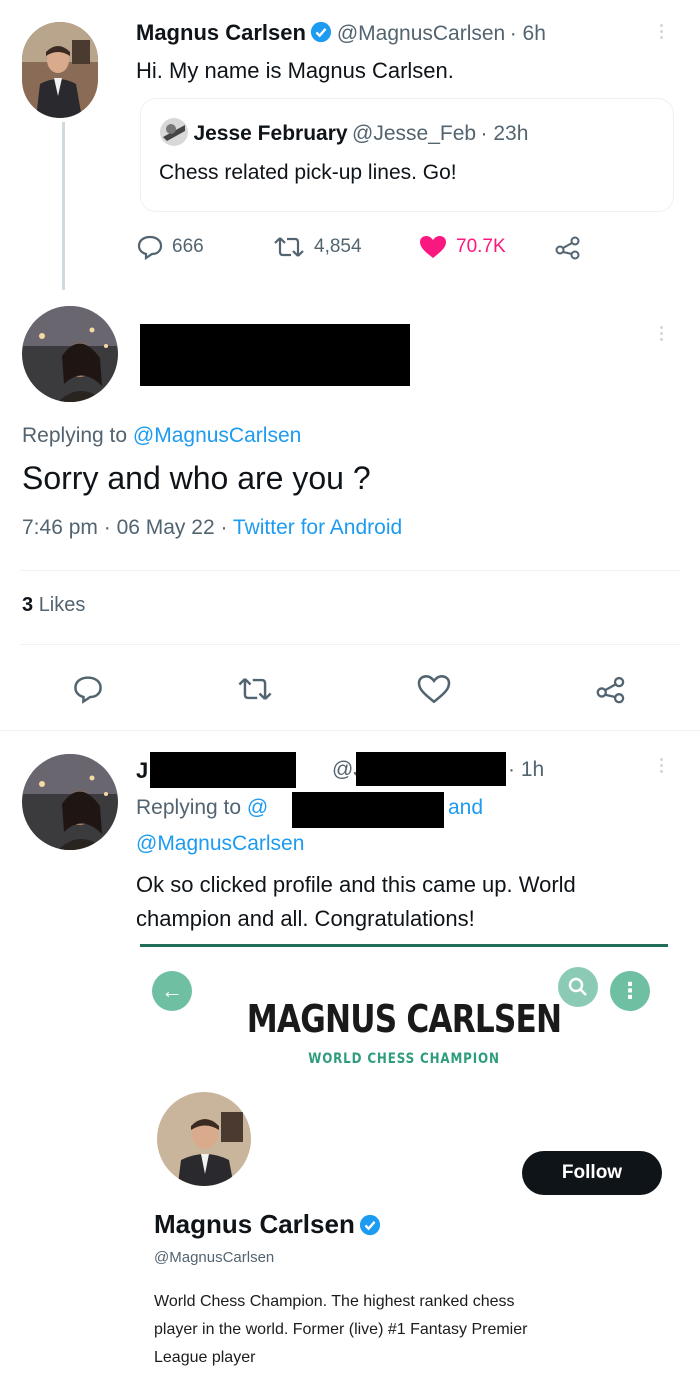 This screenshot has height=1382, width=700. Describe the element at coordinates (166, 527) in the screenshot. I see `reply-date: 06 May 22` at that location.